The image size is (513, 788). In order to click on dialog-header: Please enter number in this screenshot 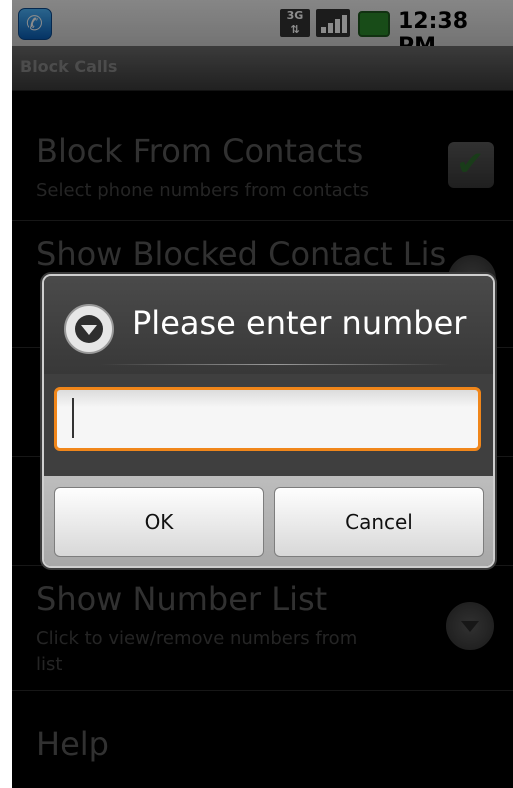, I will do `click(268, 325)`.